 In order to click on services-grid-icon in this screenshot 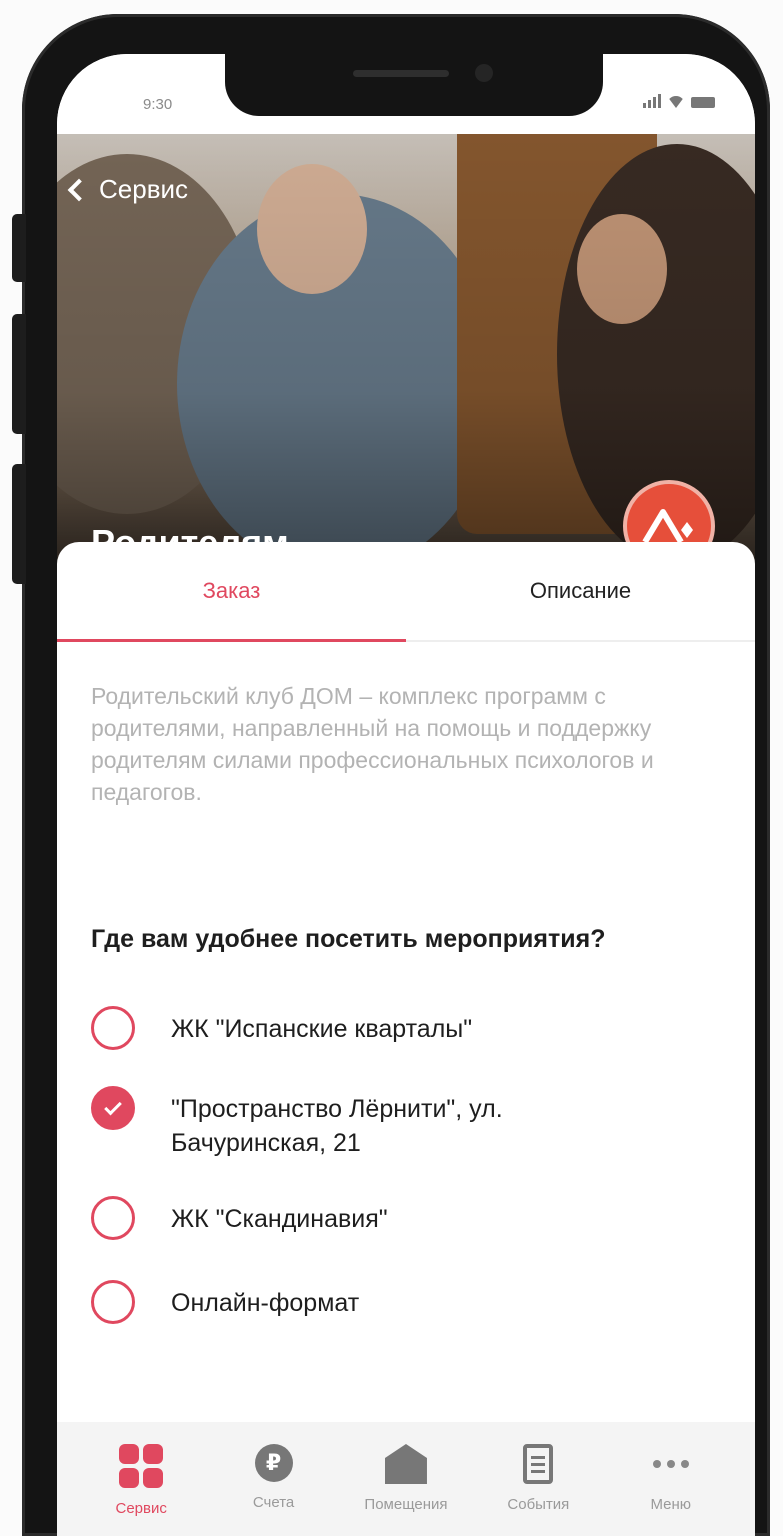, I will do `click(141, 1466)`.